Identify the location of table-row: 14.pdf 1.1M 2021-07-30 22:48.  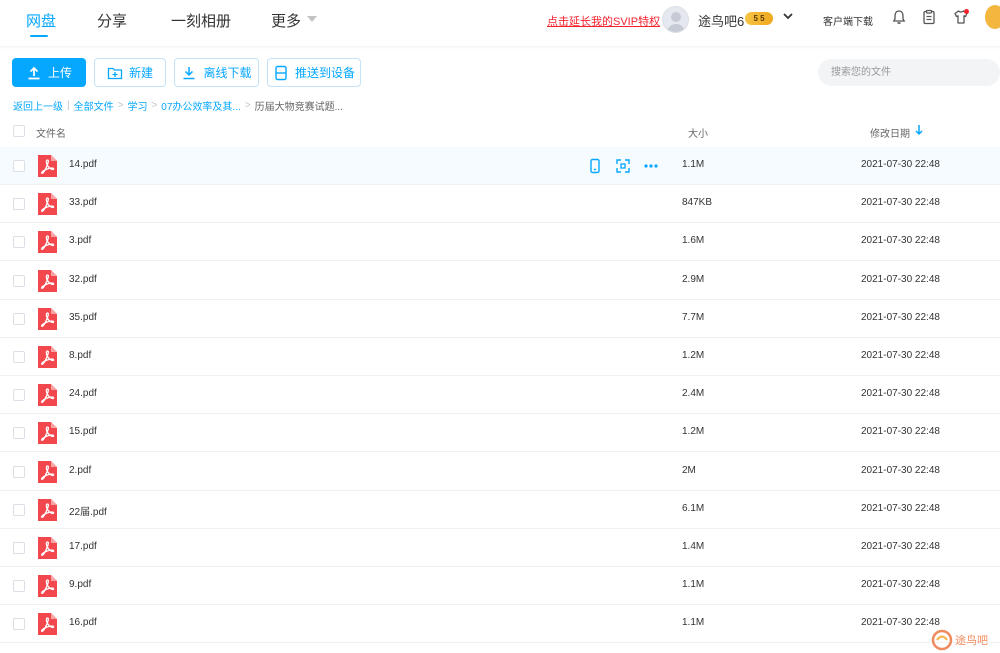
(500, 166).